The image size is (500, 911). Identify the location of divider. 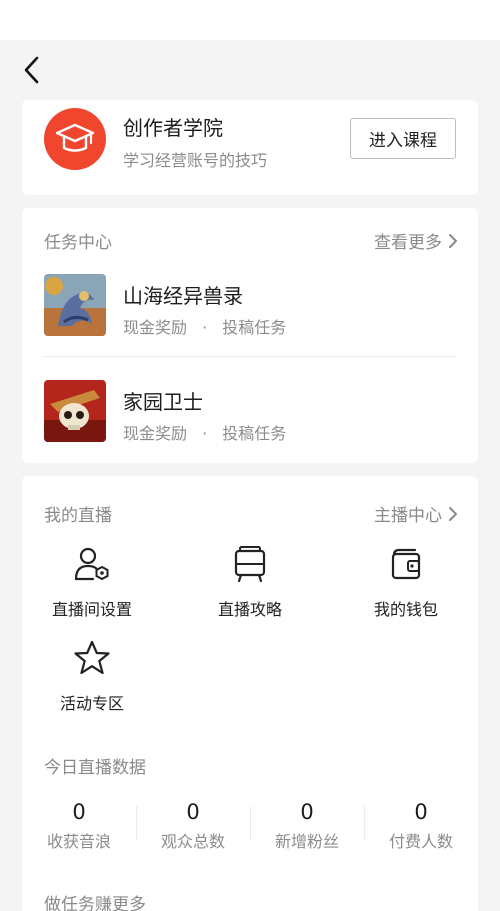
(250, 356).